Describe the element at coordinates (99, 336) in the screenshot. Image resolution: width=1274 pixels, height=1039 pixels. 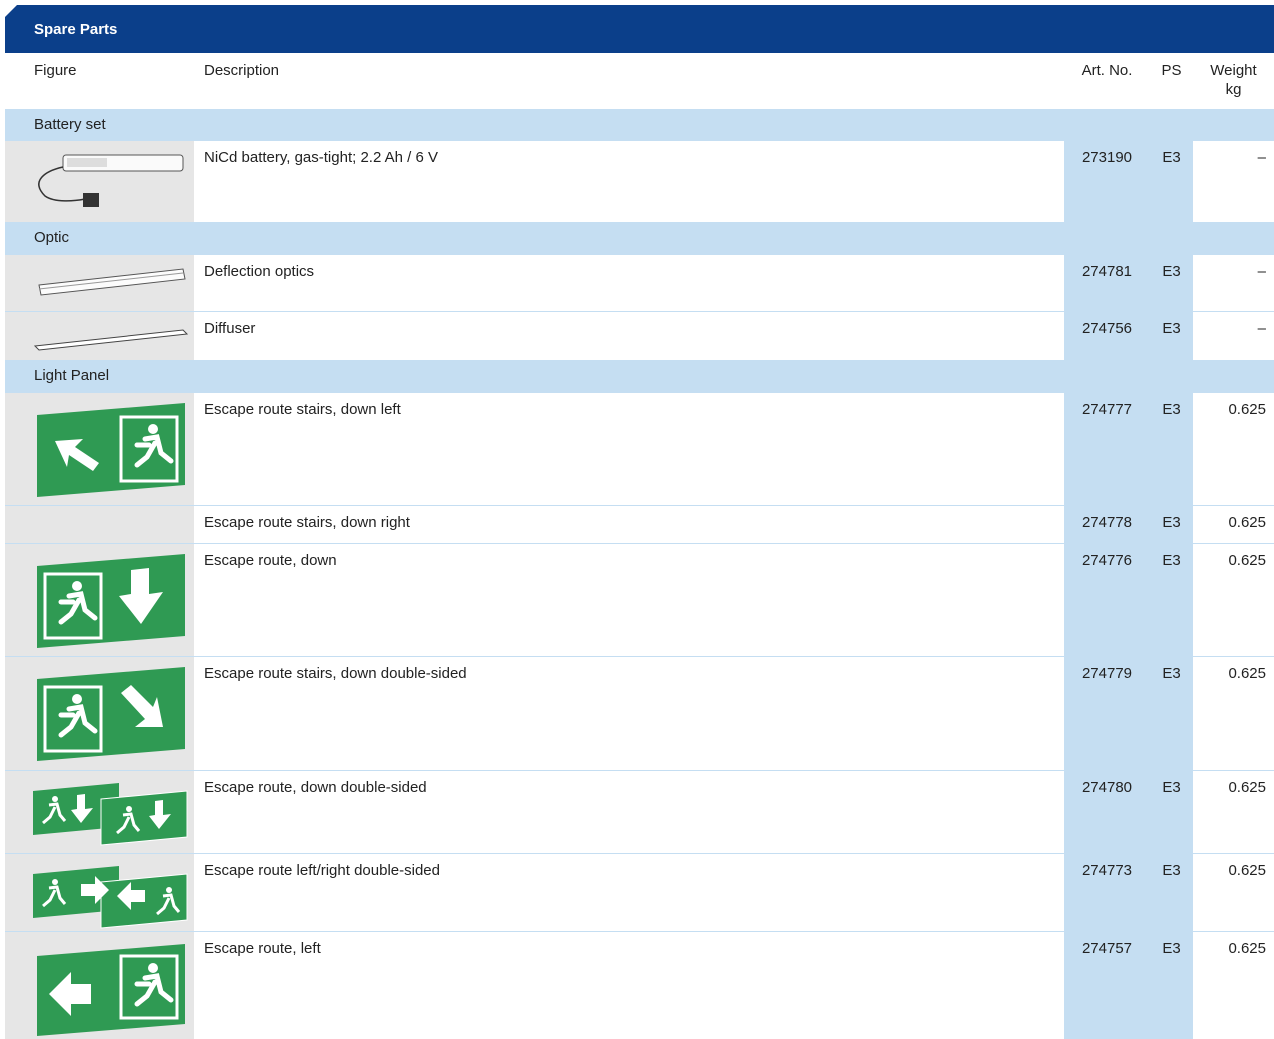
I see `diffuser-figure` at that location.